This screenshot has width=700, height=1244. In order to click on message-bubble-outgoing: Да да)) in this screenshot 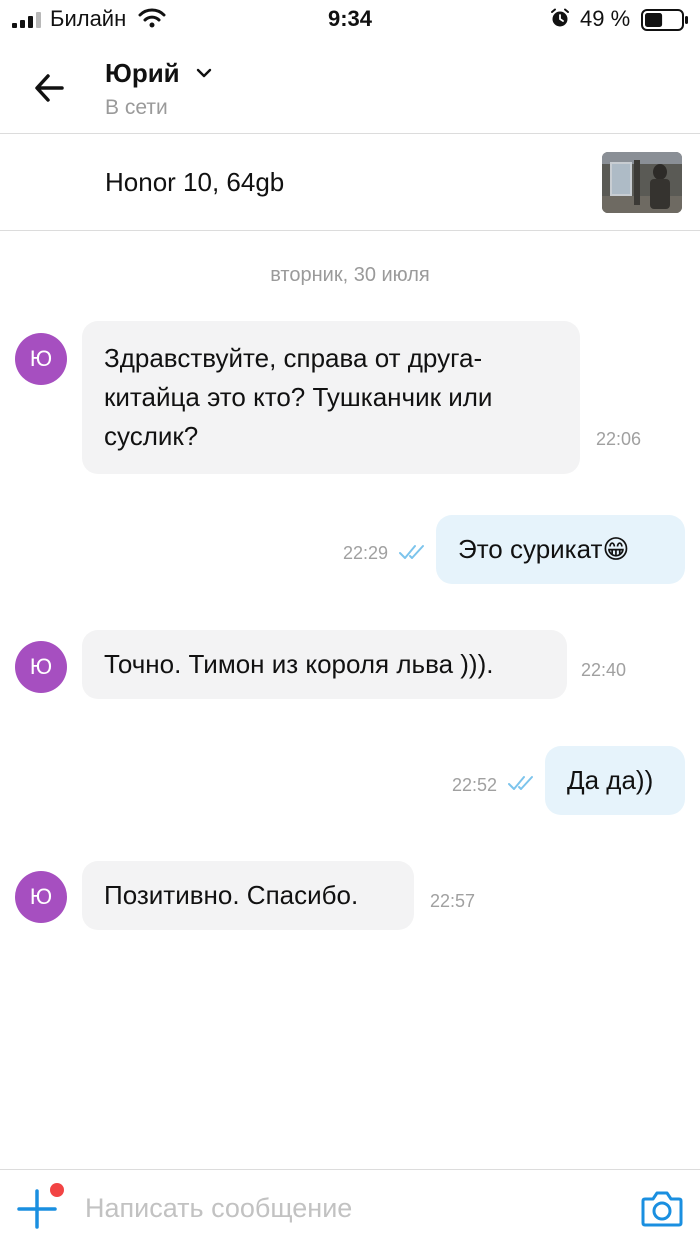, I will do `click(615, 780)`.